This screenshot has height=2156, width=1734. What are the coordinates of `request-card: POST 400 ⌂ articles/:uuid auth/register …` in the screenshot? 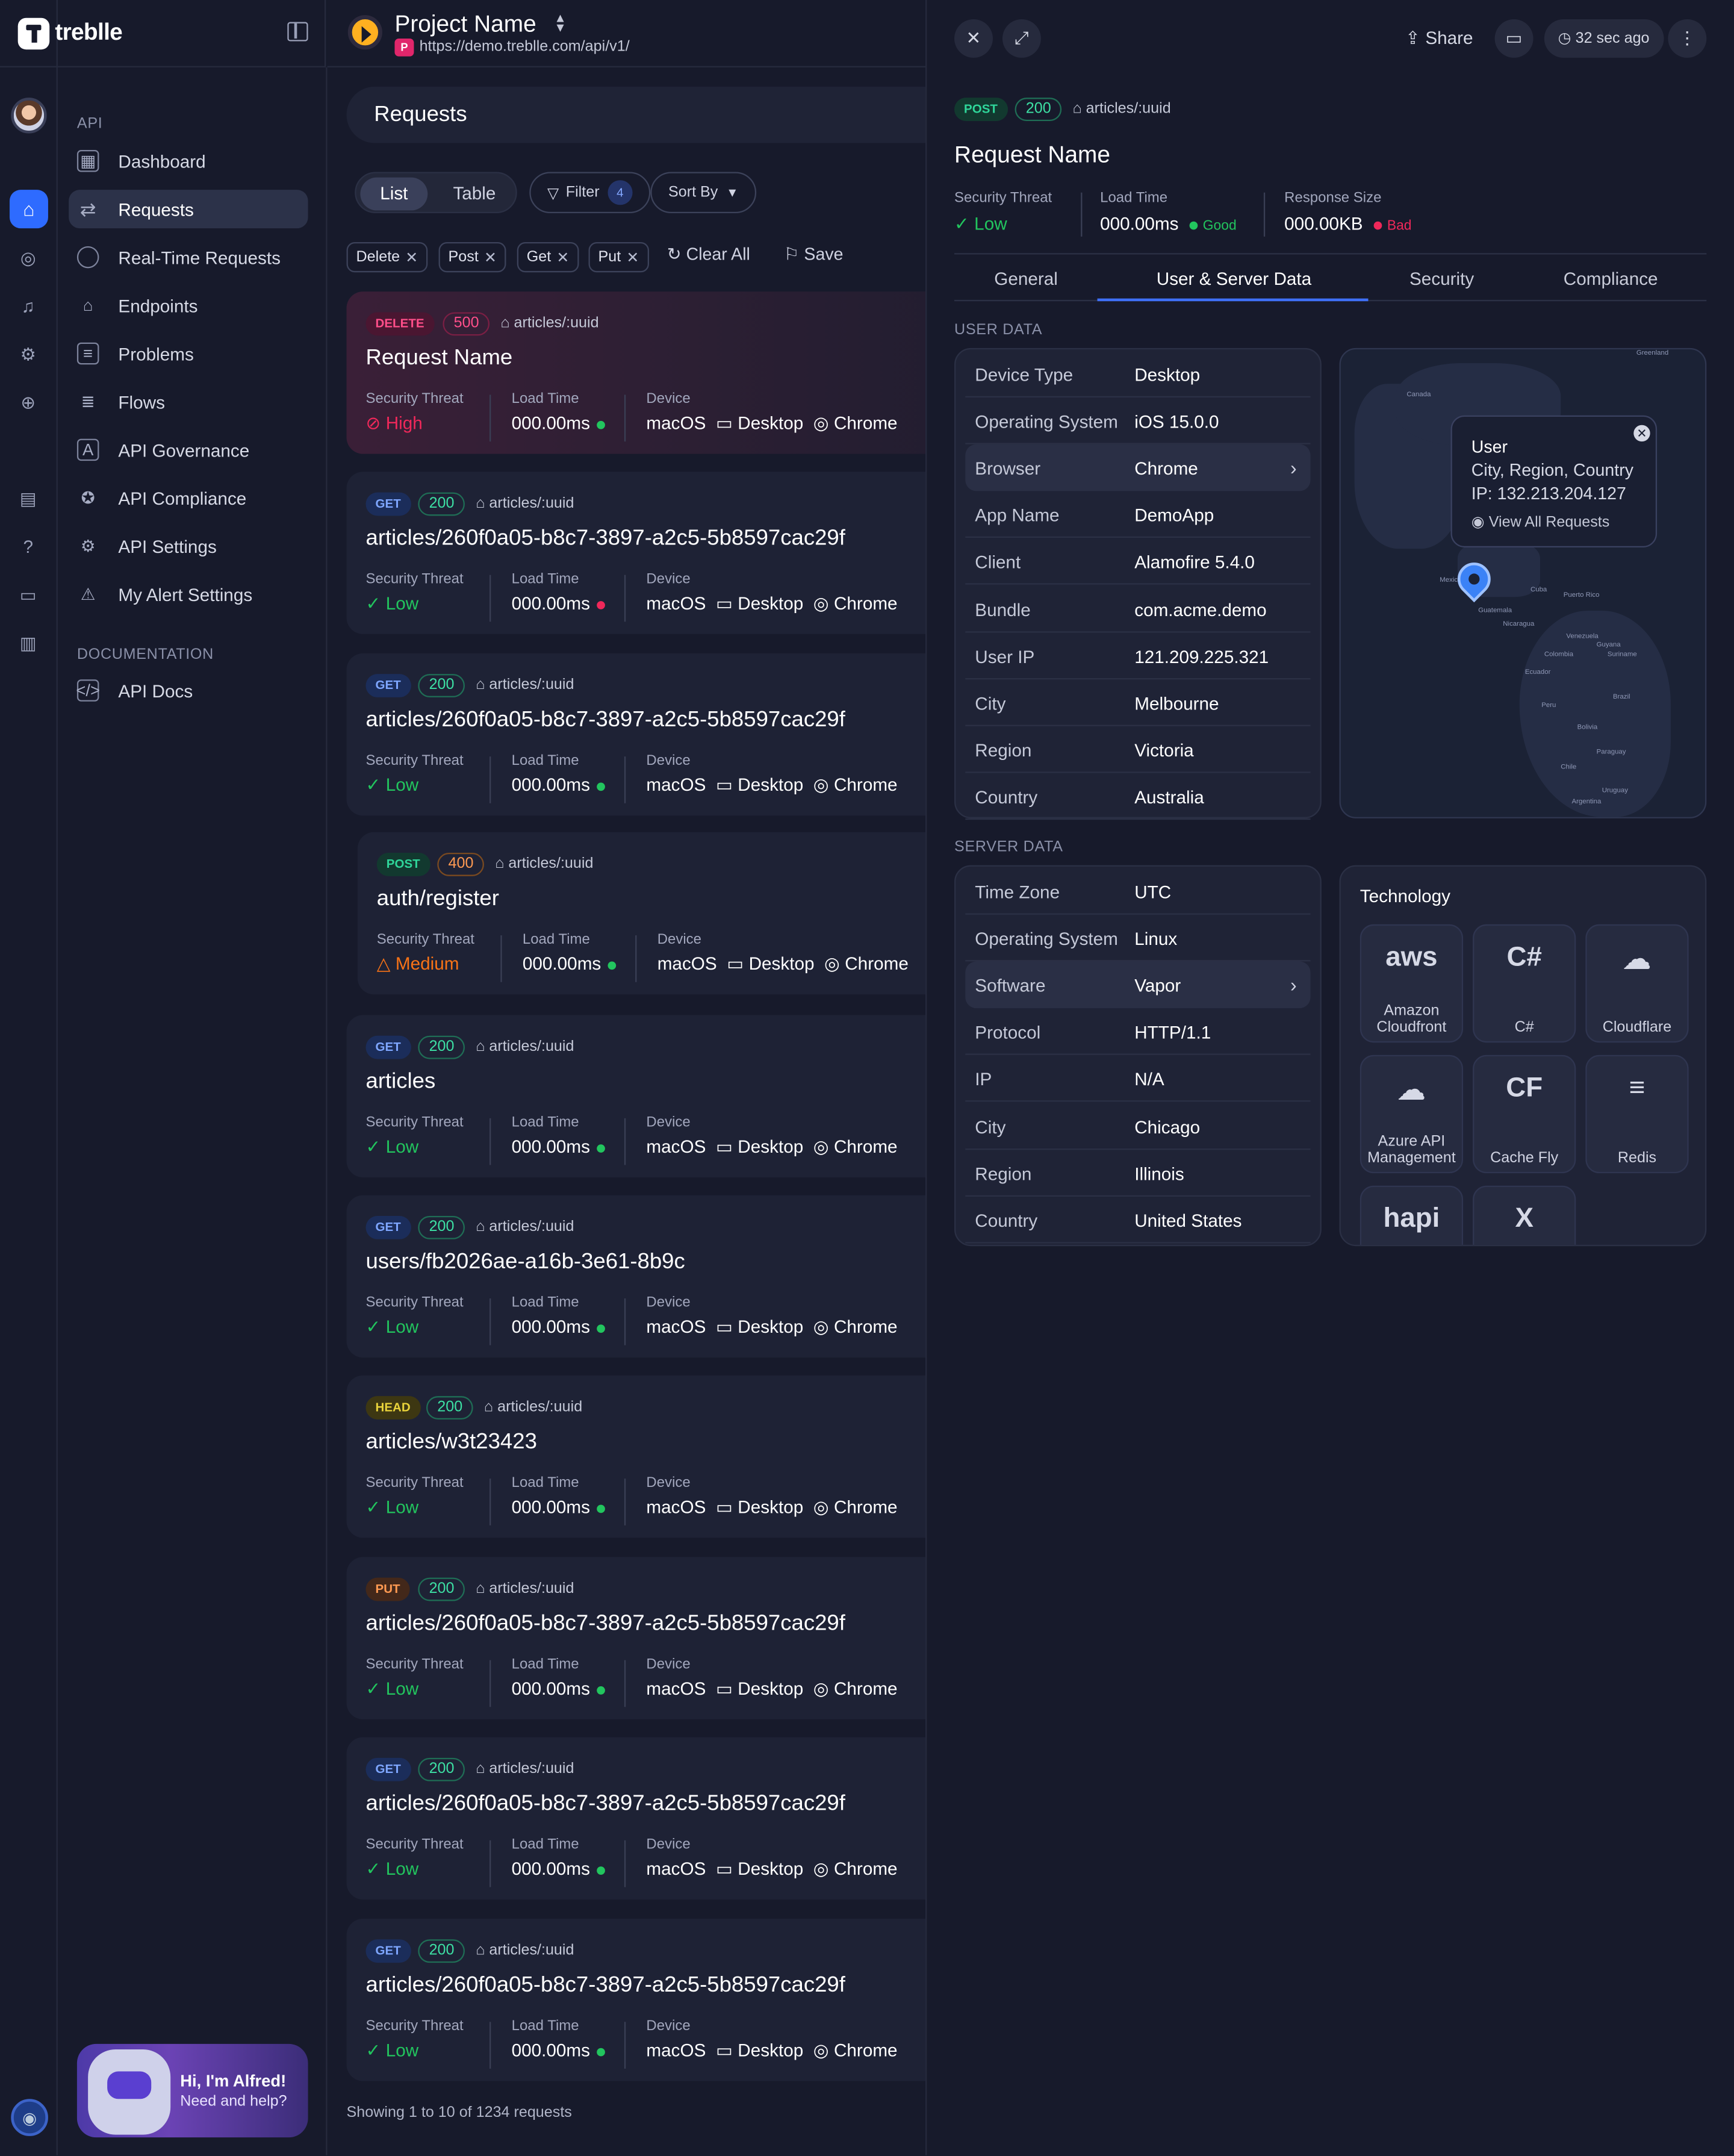 It's located at (641, 913).